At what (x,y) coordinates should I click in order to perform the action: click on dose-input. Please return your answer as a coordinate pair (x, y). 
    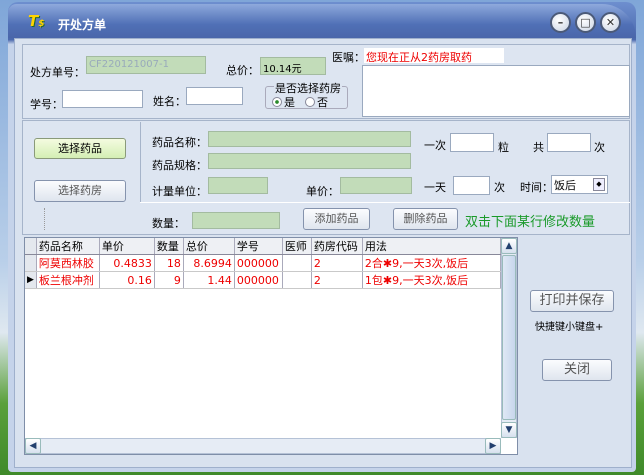
    Looking at the image, I should click on (472, 142).